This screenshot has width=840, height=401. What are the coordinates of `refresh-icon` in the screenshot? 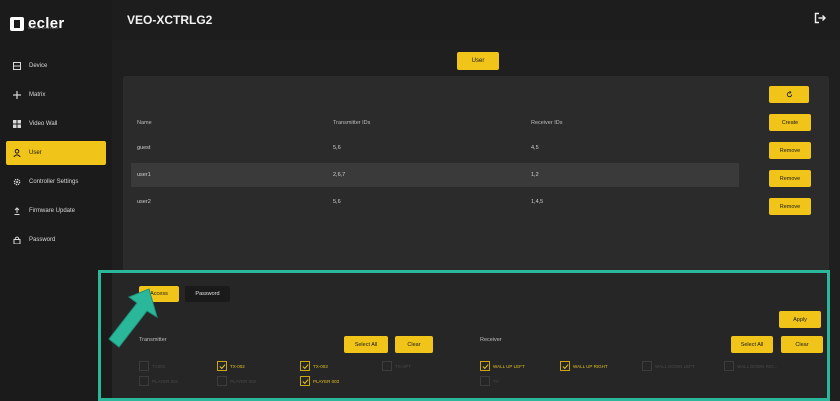 It's located at (789, 94).